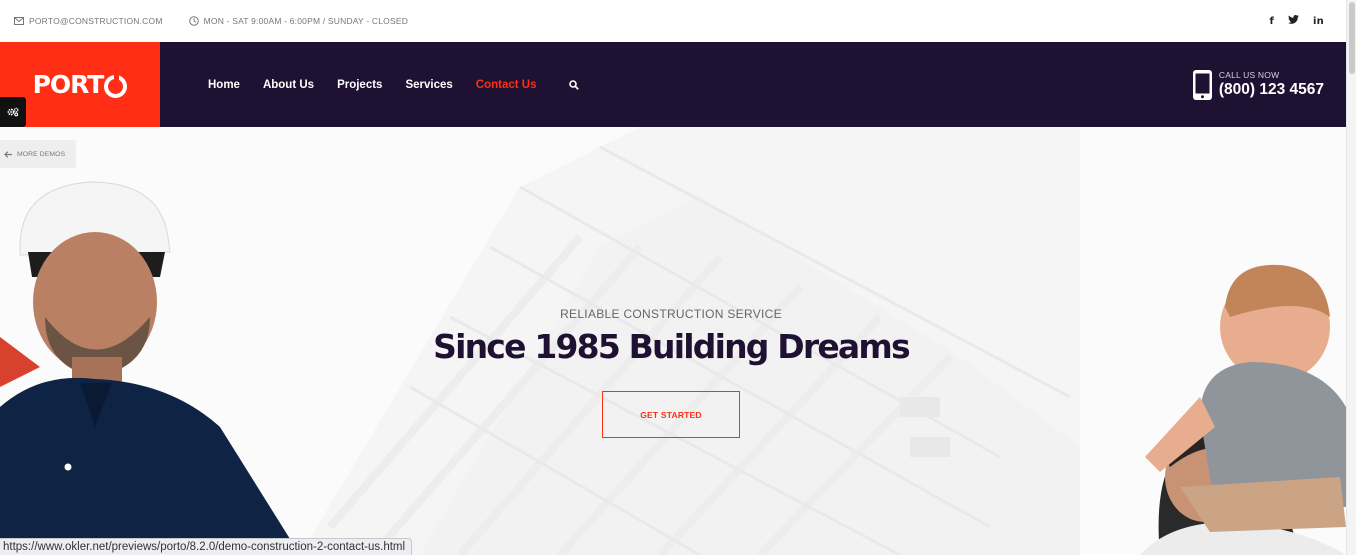 This screenshot has height=555, width=1356. Describe the element at coordinates (1249, 75) in the screenshot. I see `call-label: CALL US NOW` at that location.